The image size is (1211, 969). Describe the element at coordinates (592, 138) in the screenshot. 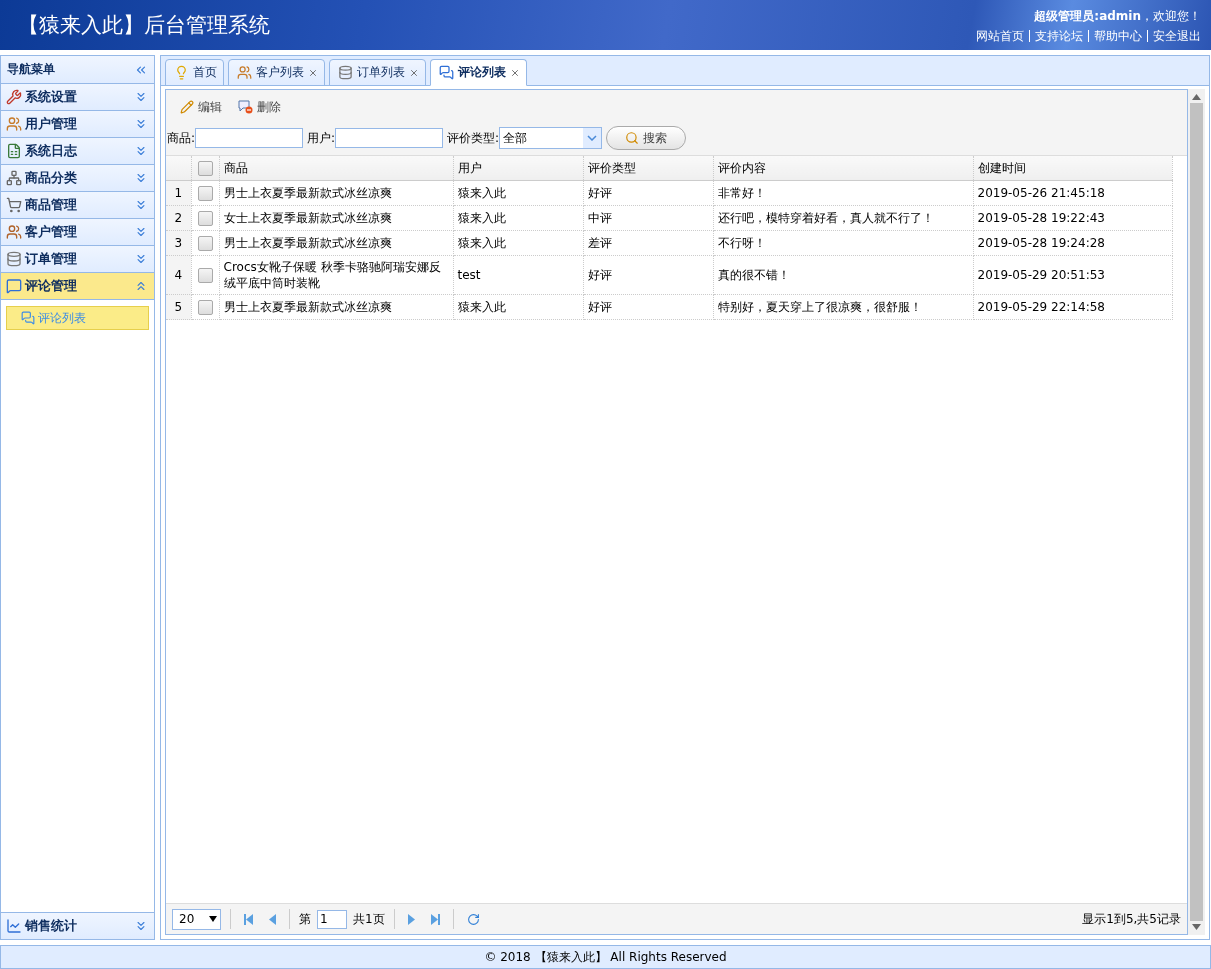

I see `chevron-down-icon` at that location.